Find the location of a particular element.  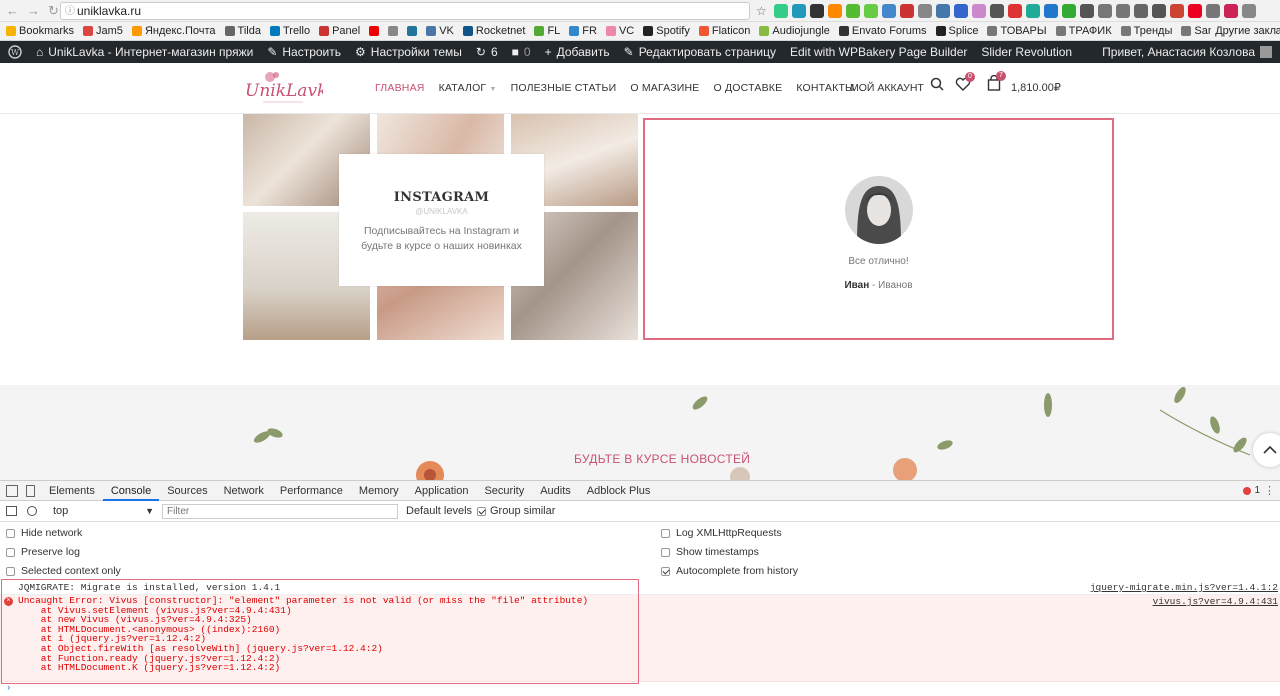

site-logo: UnikLavka is located at coordinates (290, 89).